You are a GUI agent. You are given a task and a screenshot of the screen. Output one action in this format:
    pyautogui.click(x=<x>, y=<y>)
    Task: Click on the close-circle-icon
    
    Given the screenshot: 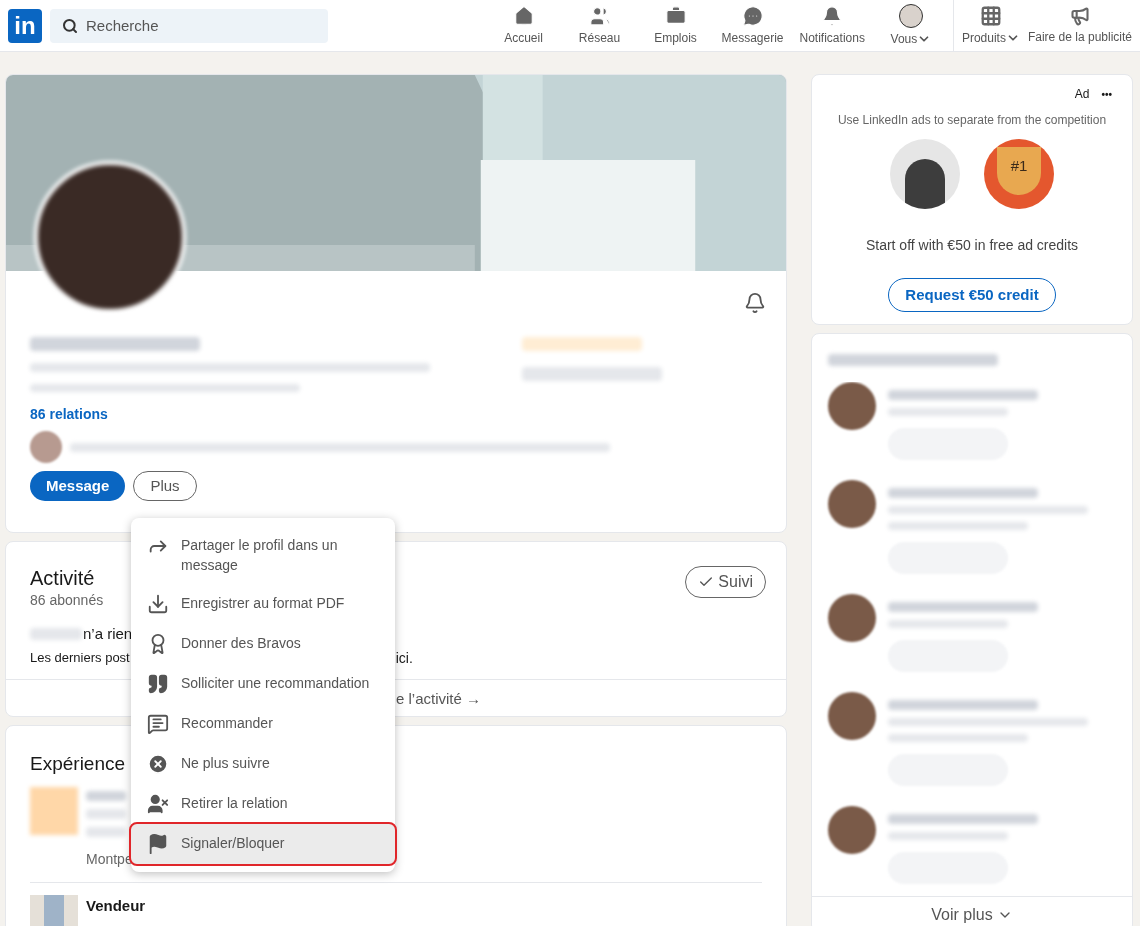 What is the action you would take?
    pyautogui.click(x=158, y=764)
    